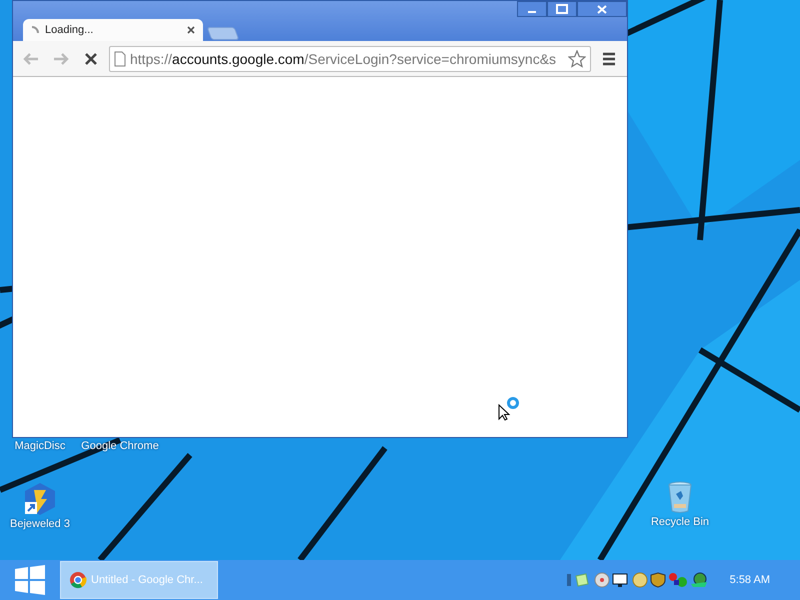 The image size is (800, 600). Describe the element at coordinates (40, 524) in the screenshot. I see `icon-label: Bejeweled 3` at that location.